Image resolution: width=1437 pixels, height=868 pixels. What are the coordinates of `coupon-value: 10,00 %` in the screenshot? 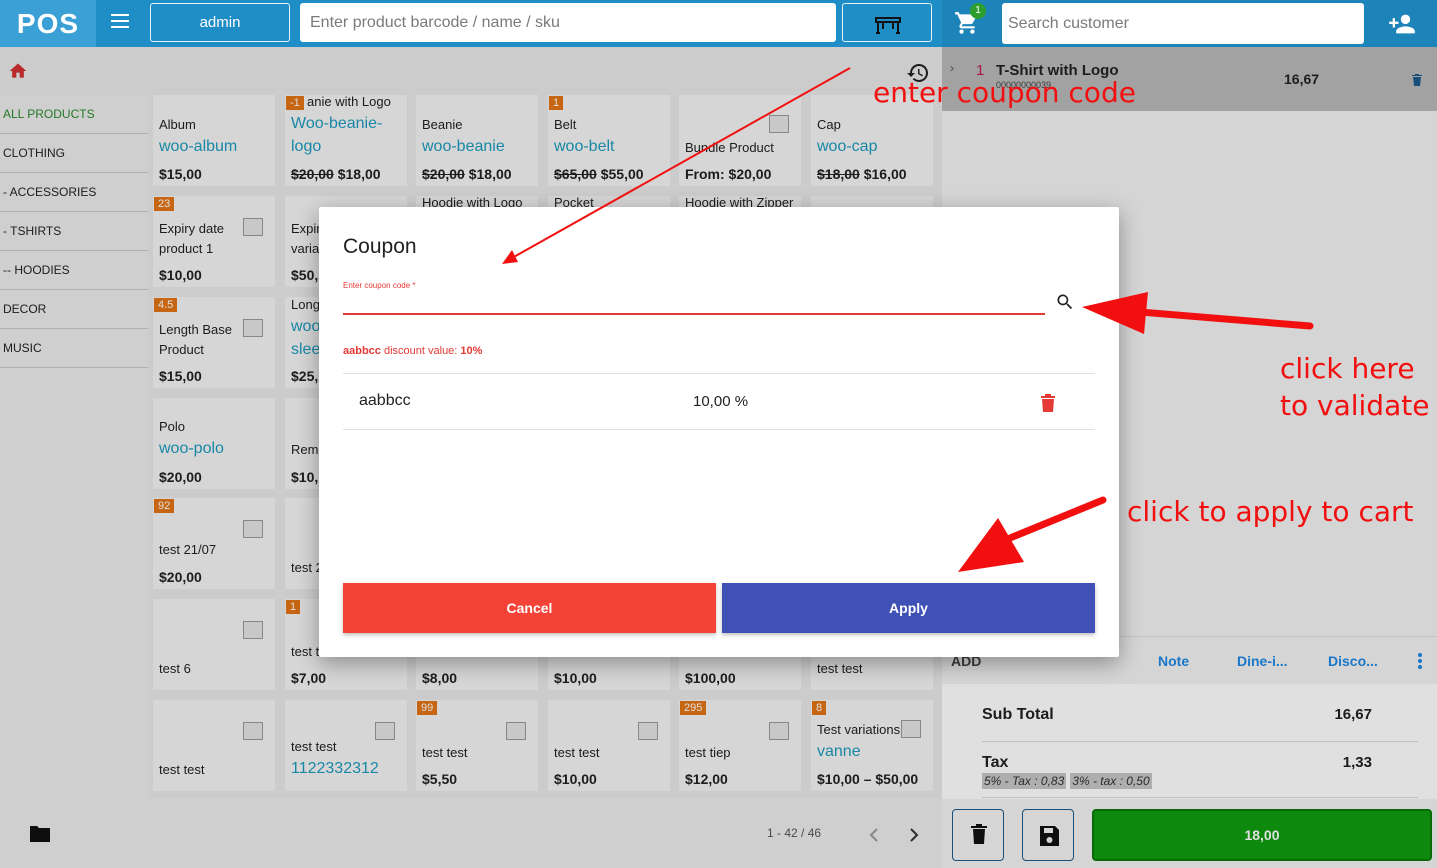 It's located at (721, 401).